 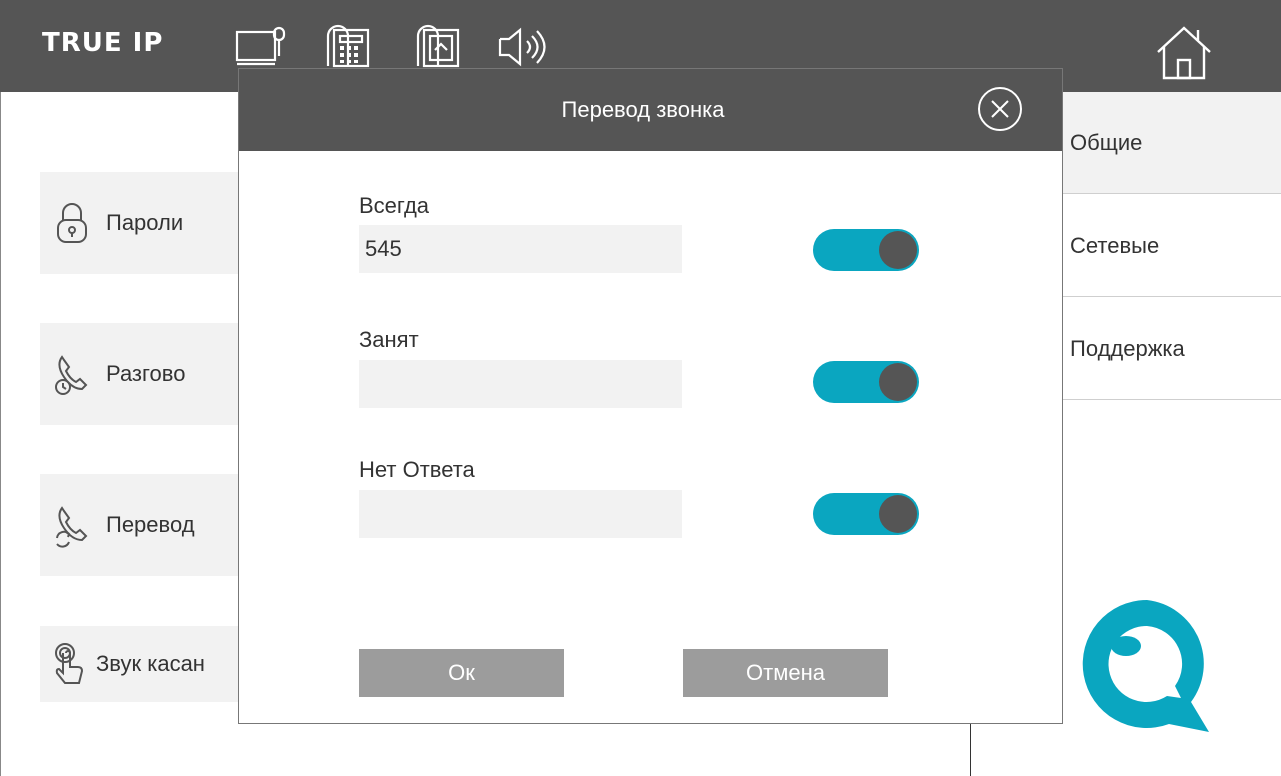 I want to click on dialog-header: Перевод звонка, so click(x=650, y=110).